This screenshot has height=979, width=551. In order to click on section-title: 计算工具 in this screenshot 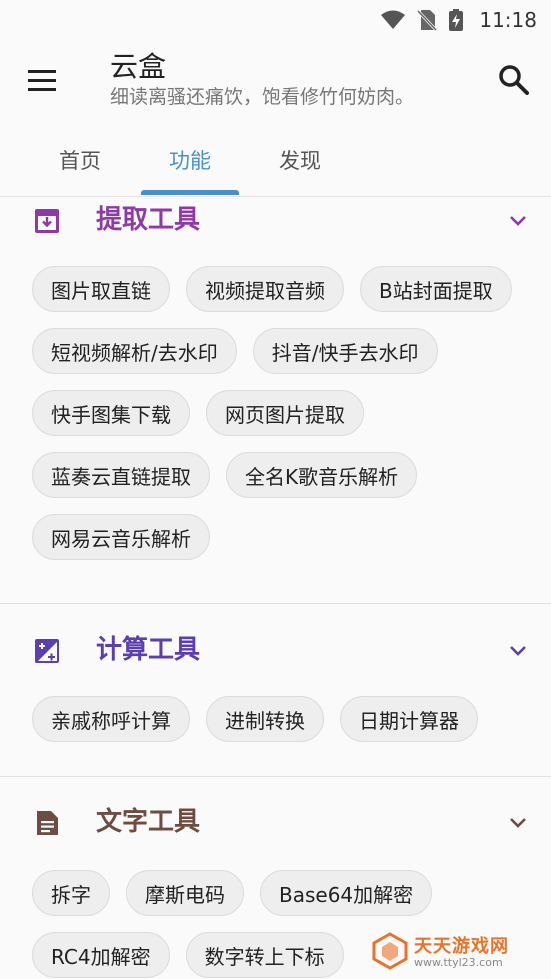, I will do `click(148, 650)`.